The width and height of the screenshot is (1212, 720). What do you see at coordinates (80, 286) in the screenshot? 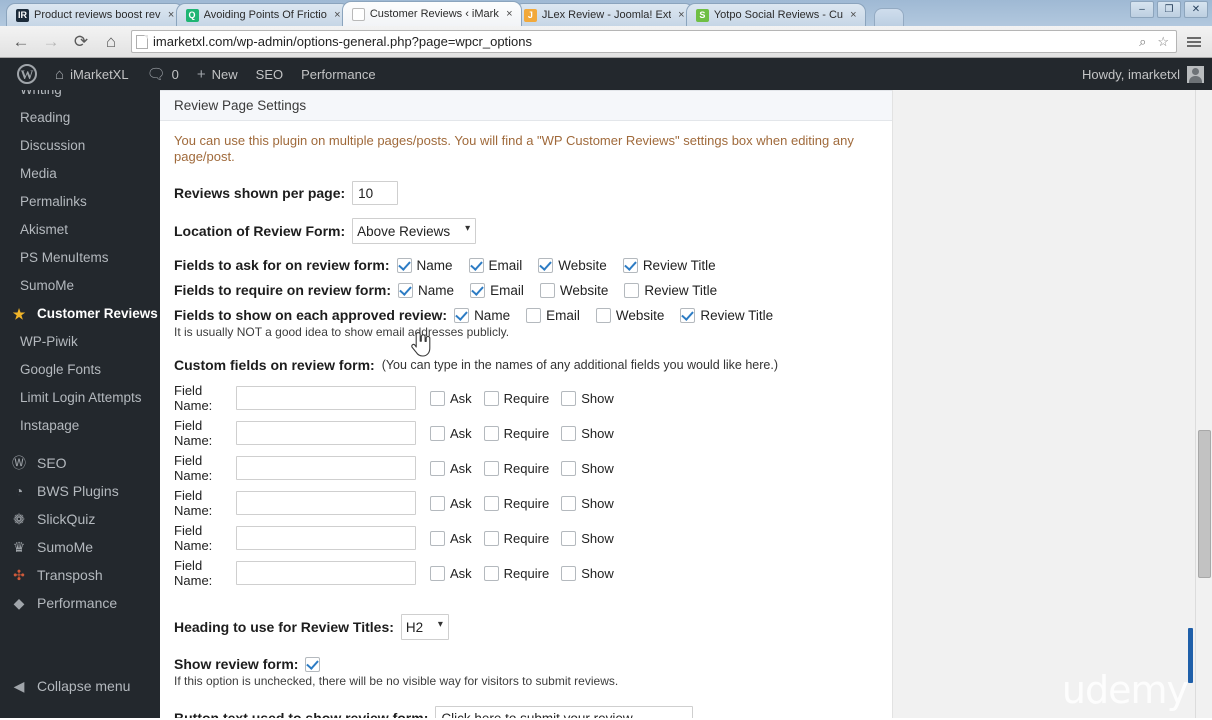
I see `sidebar-item-sumome: SumoMe` at bounding box center [80, 286].